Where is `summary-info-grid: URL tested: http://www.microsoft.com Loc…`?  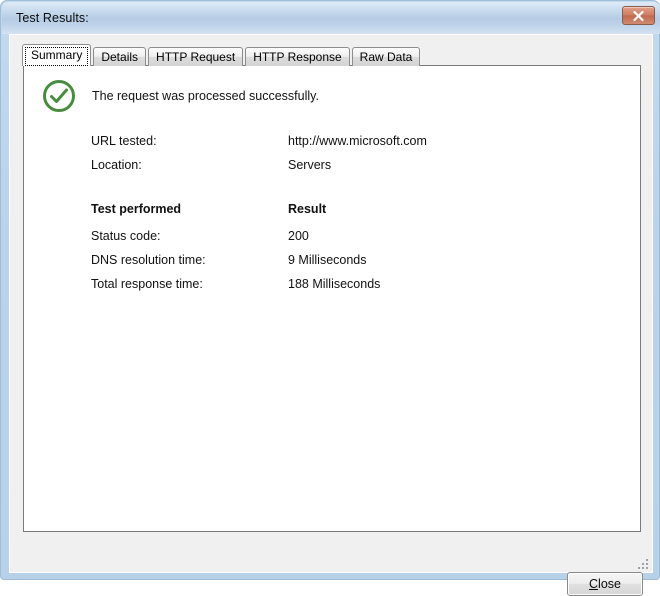 summary-info-grid: URL tested: http://www.microsoft.com Loc… is located at coordinates (259, 217).